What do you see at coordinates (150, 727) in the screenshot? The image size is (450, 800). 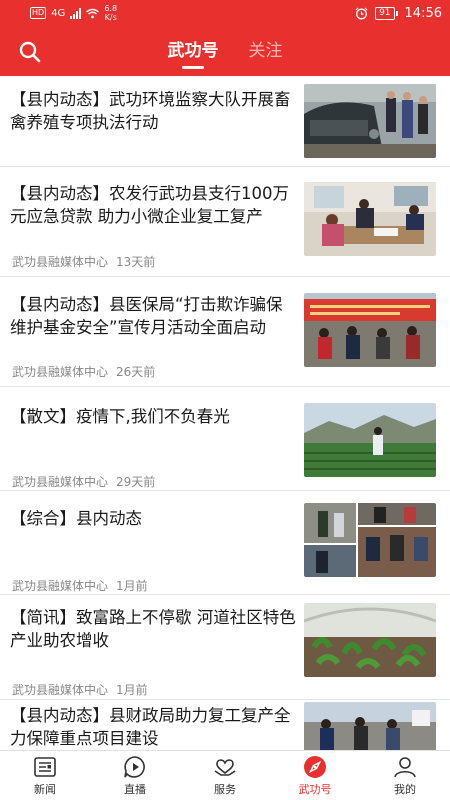 I see `news-title: 【县内动态】县财政局助力复工复产全力保障重点项目建设` at bounding box center [150, 727].